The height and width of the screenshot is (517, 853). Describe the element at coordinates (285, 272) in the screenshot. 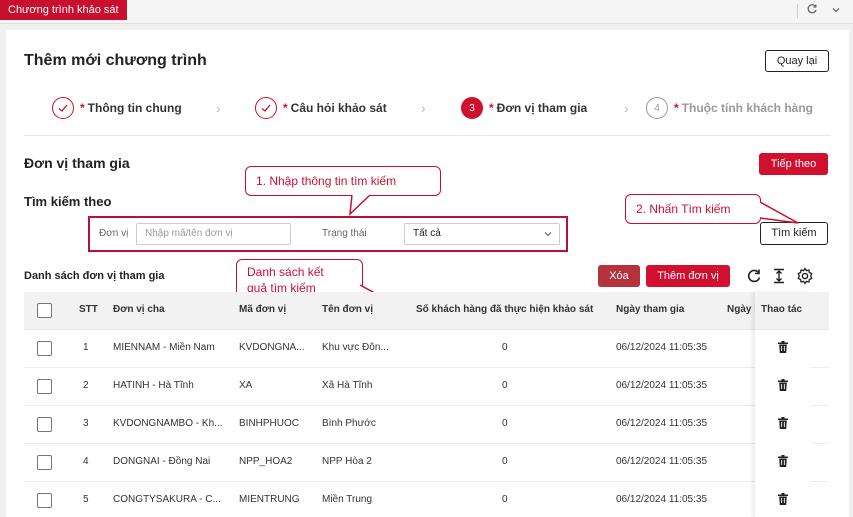

I see `callout-text-line1: Danh sách kết` at that location.